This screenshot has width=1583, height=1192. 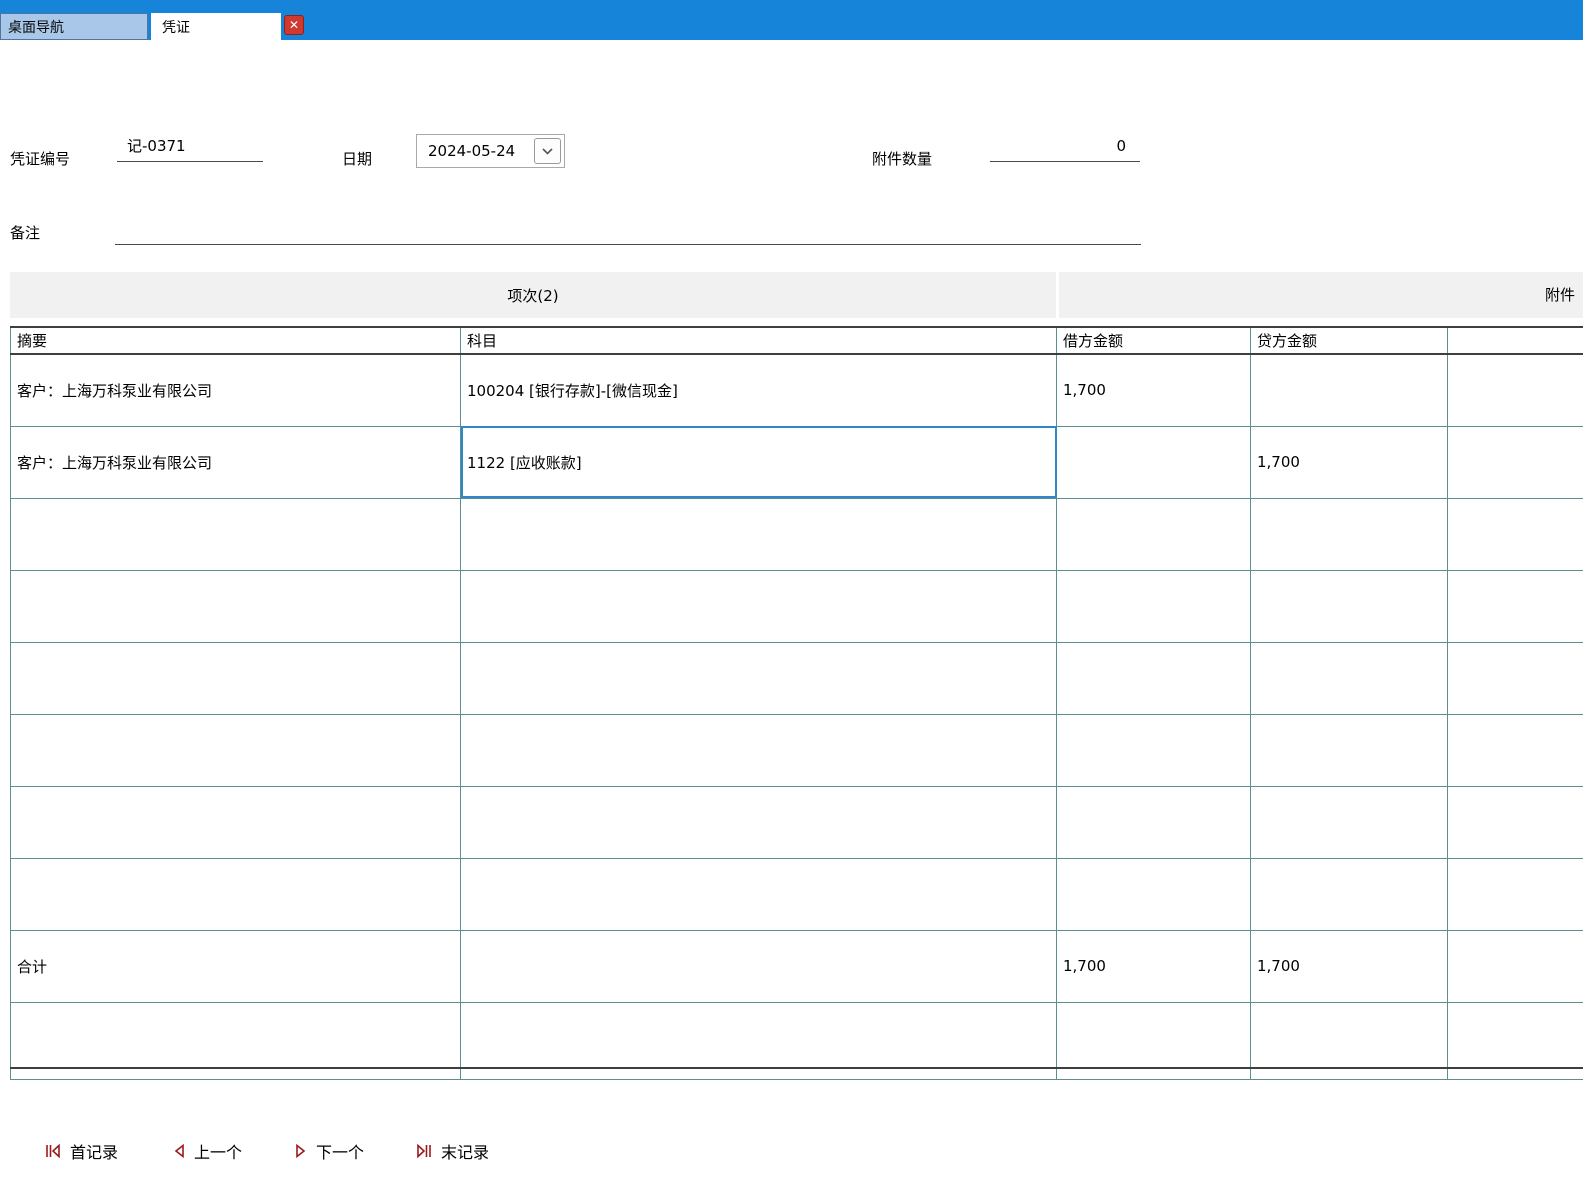 I want to click on first-record-button: 首记录, so click(x=81, y=1151).